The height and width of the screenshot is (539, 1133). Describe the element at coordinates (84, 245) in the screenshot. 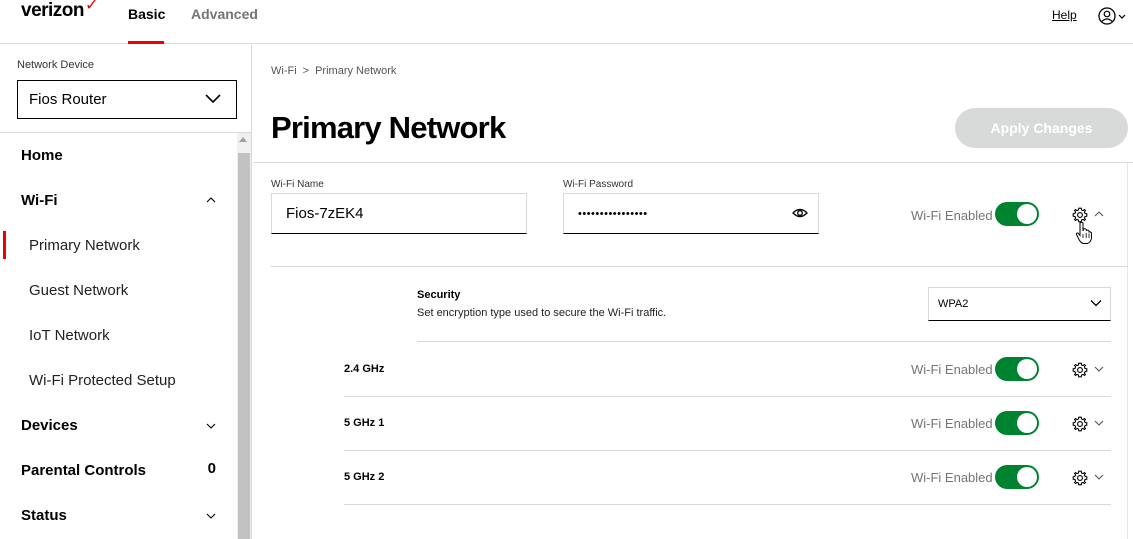

I see `sidebar-item-label: Primary Network` at that location.